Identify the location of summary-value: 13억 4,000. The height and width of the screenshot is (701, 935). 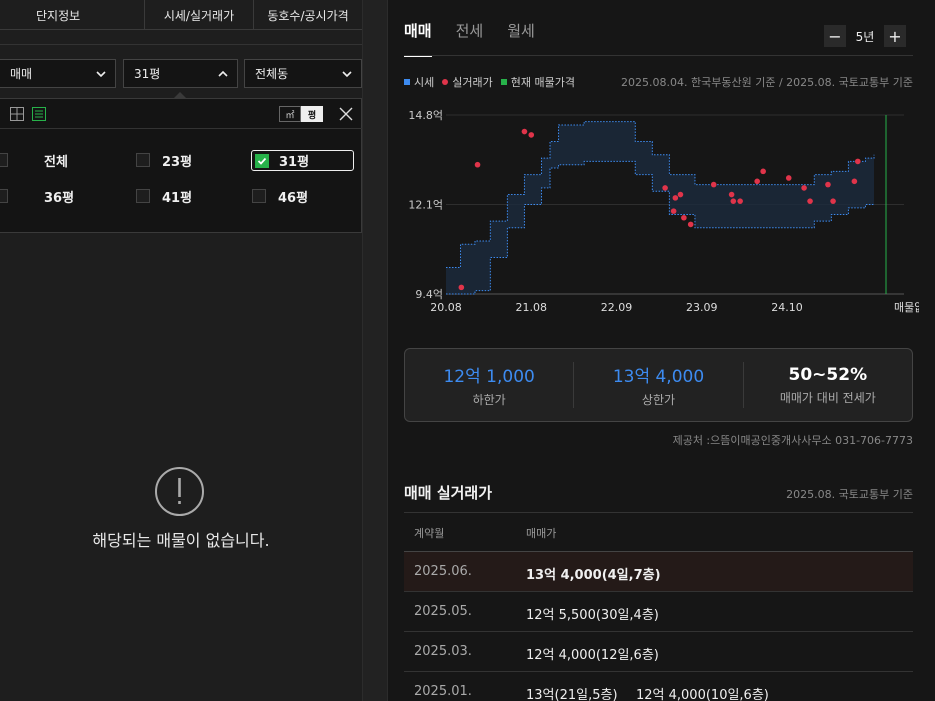
(658, 377).